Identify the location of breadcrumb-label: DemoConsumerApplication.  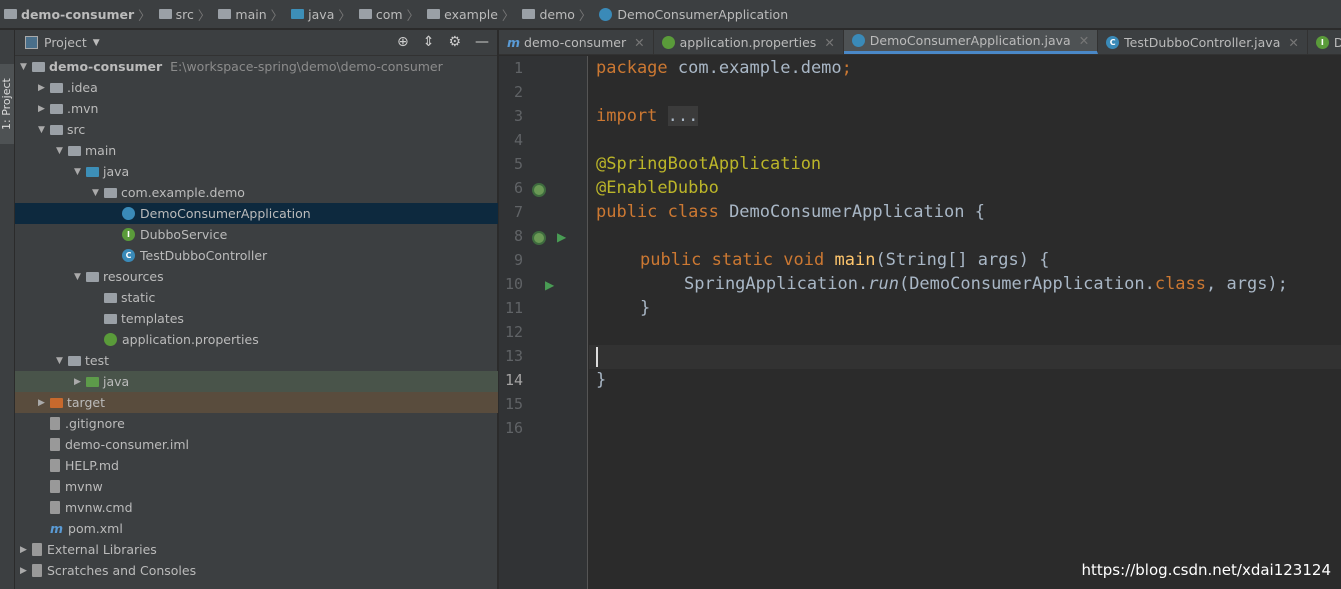
(703, 14).